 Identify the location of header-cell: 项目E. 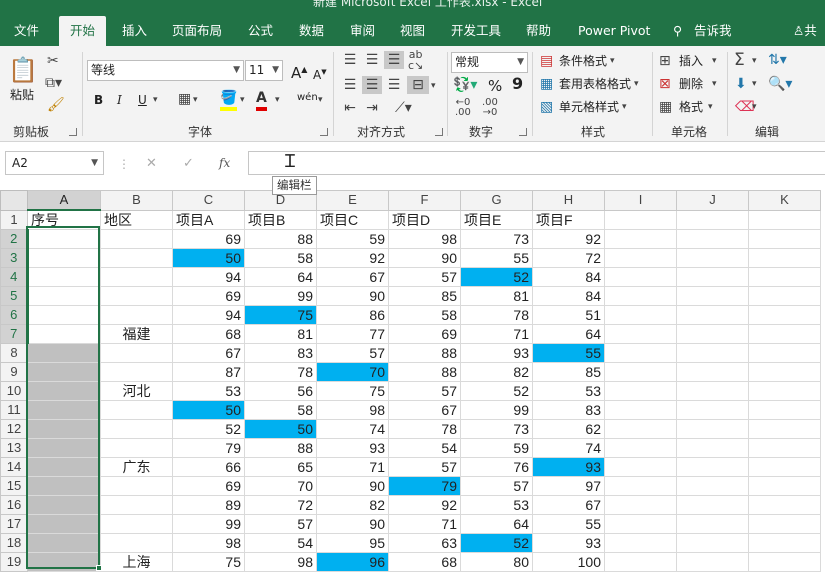
(496, 219).